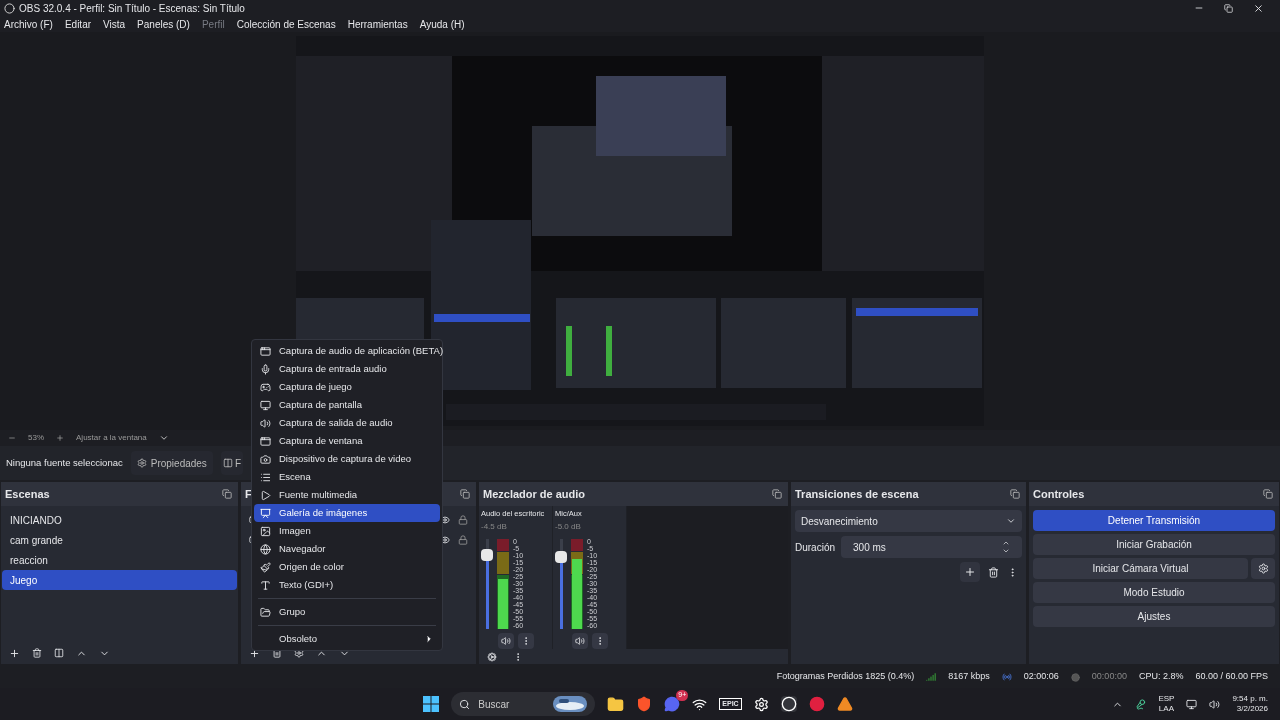 The width and height of the screenshot is (1280, 720). Describe the element at coordinates (492, 656) in the screenshot. I see `advanced-audio-icon` at that location.